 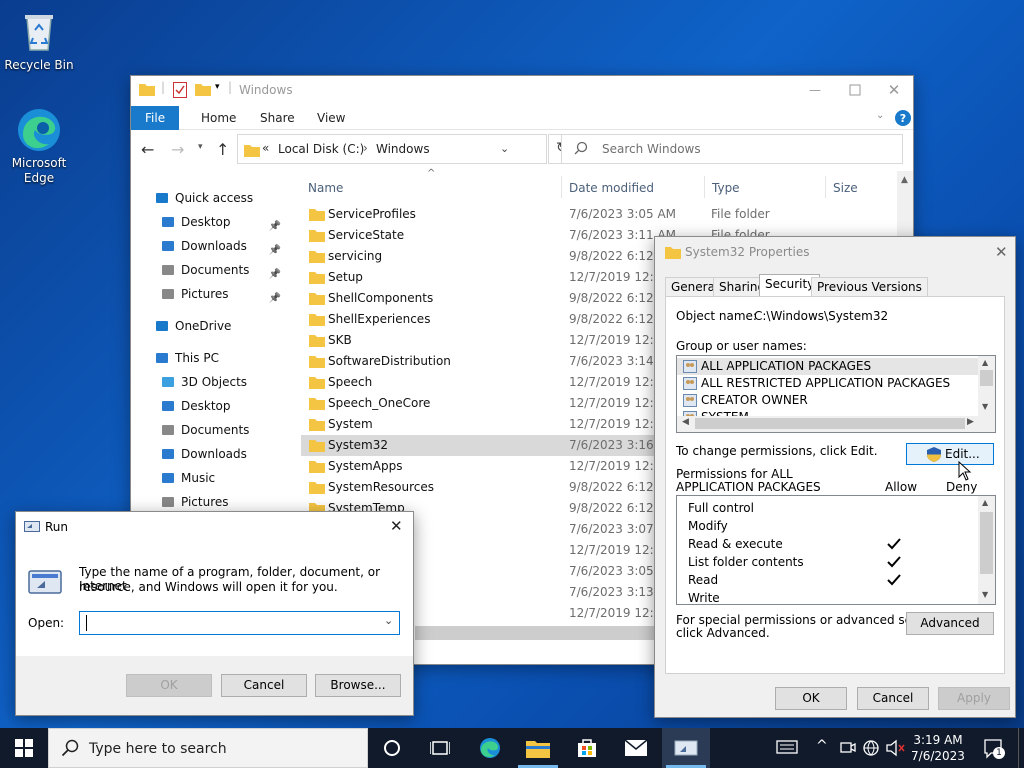 What do you see at coordinates (986, 550) in the screenshot?
I see `permissions-scrollbar: ▲ ▼` at bounding box center [986, 550].